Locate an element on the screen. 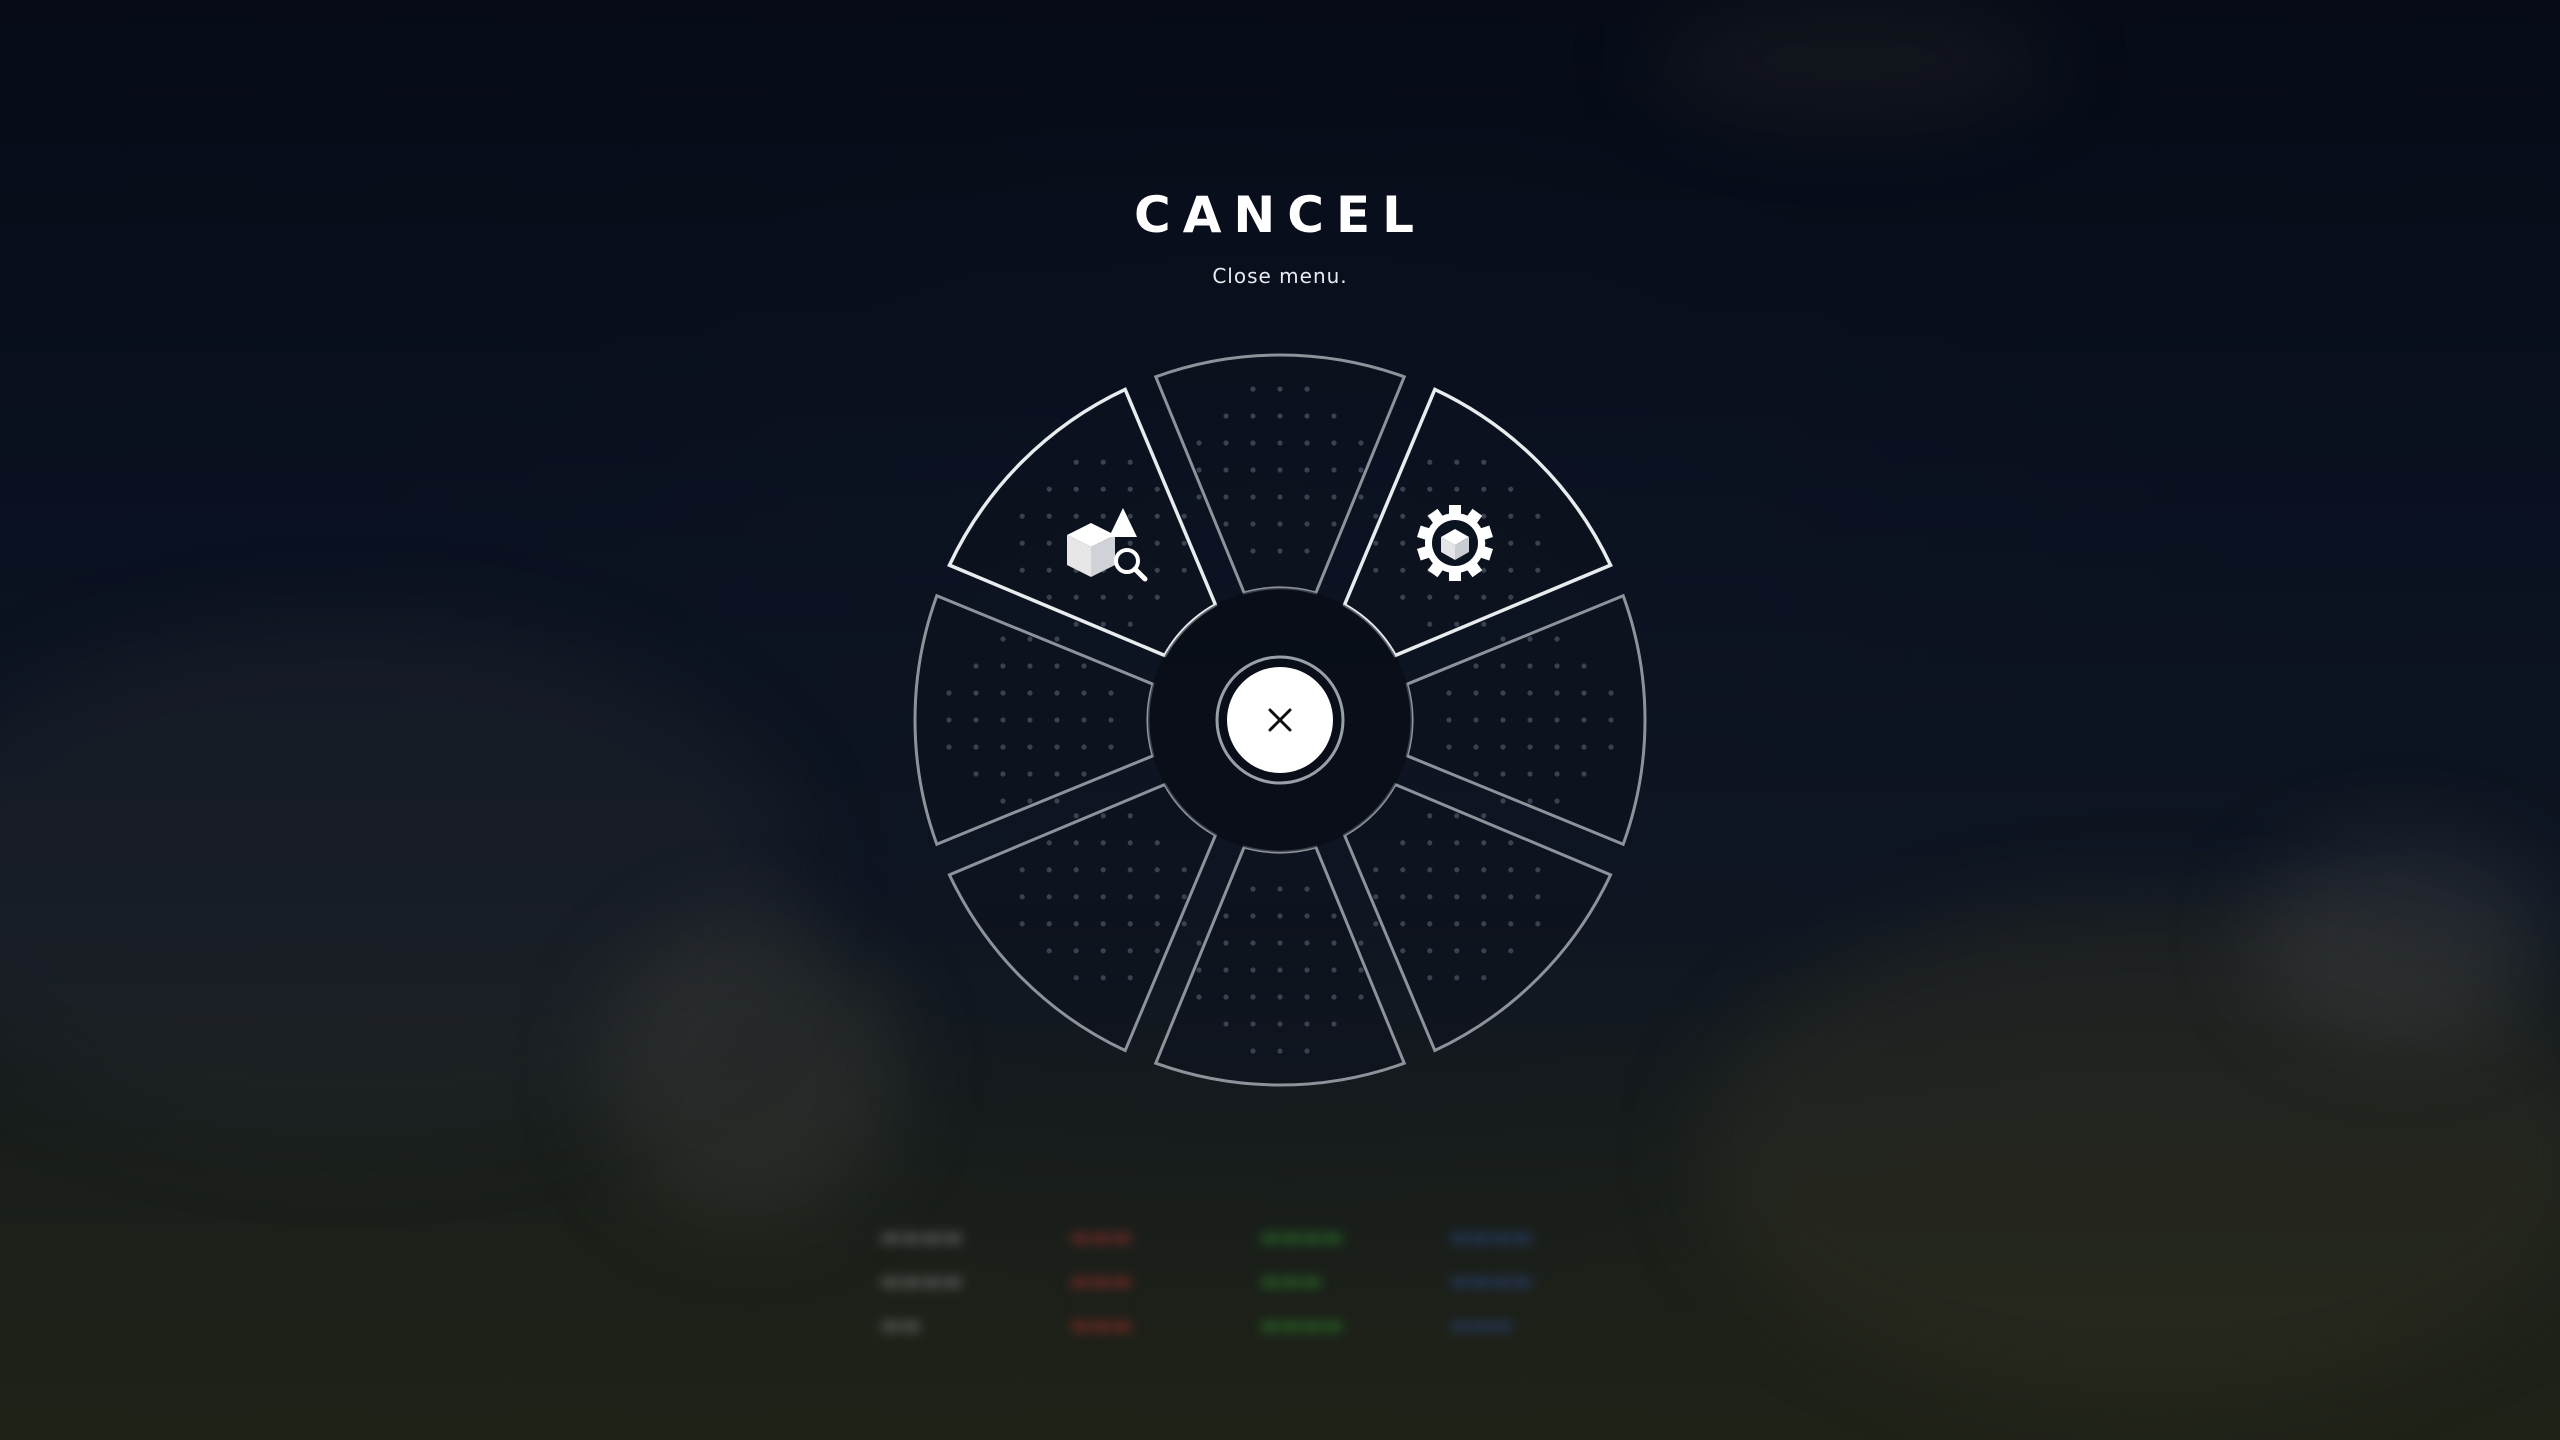 Image resolution: width=2560 pixels, height=1440 pixels. radial-segment-top-left is located at coordinates (1082, 522).